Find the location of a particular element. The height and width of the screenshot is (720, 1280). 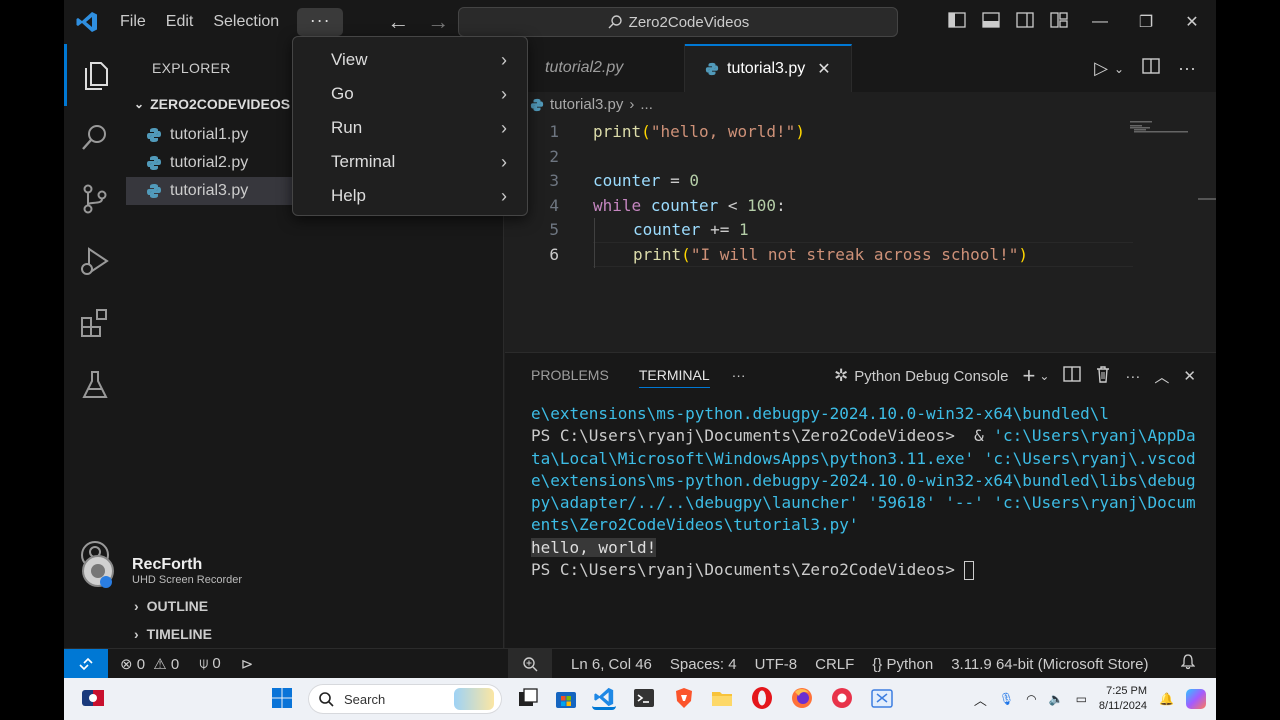

trash-icon is located at coordinates (1103, 376).